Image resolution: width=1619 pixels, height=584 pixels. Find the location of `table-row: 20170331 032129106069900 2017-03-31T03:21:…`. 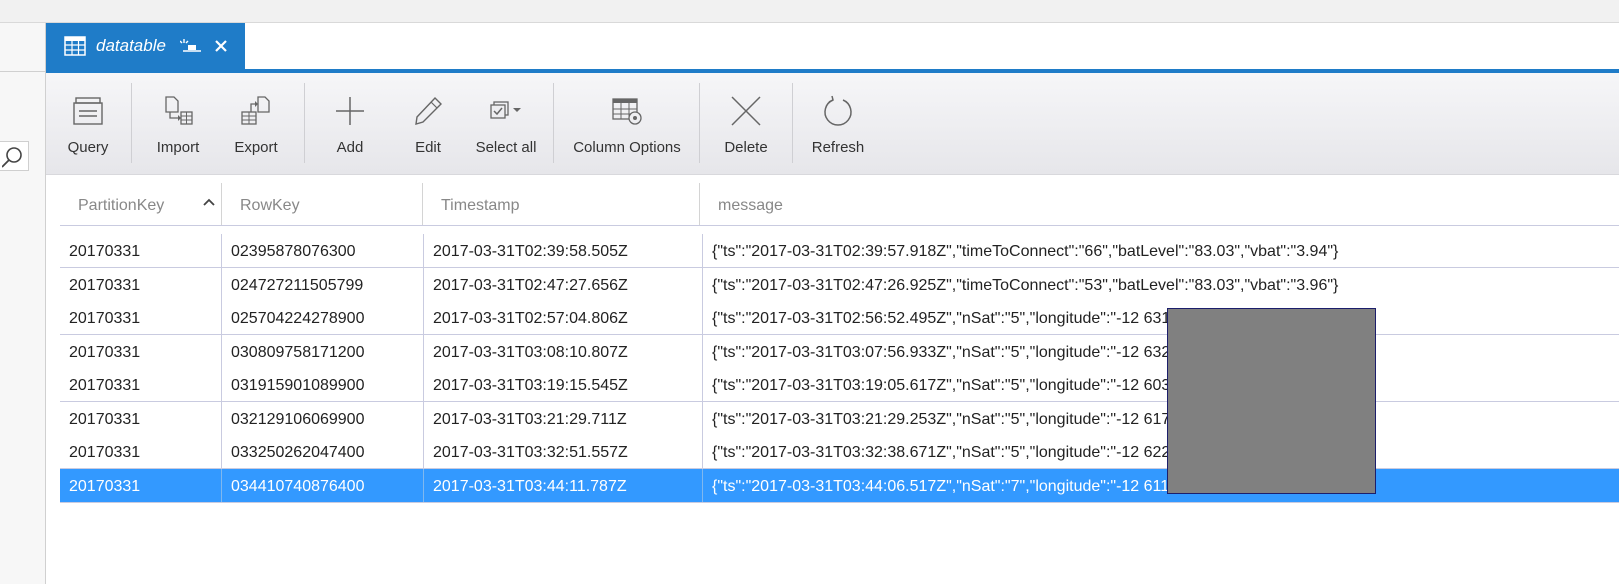

table-row: 20170331 032129106069900 2017-03-31T03:21:… is located at coordinates (839, 418).